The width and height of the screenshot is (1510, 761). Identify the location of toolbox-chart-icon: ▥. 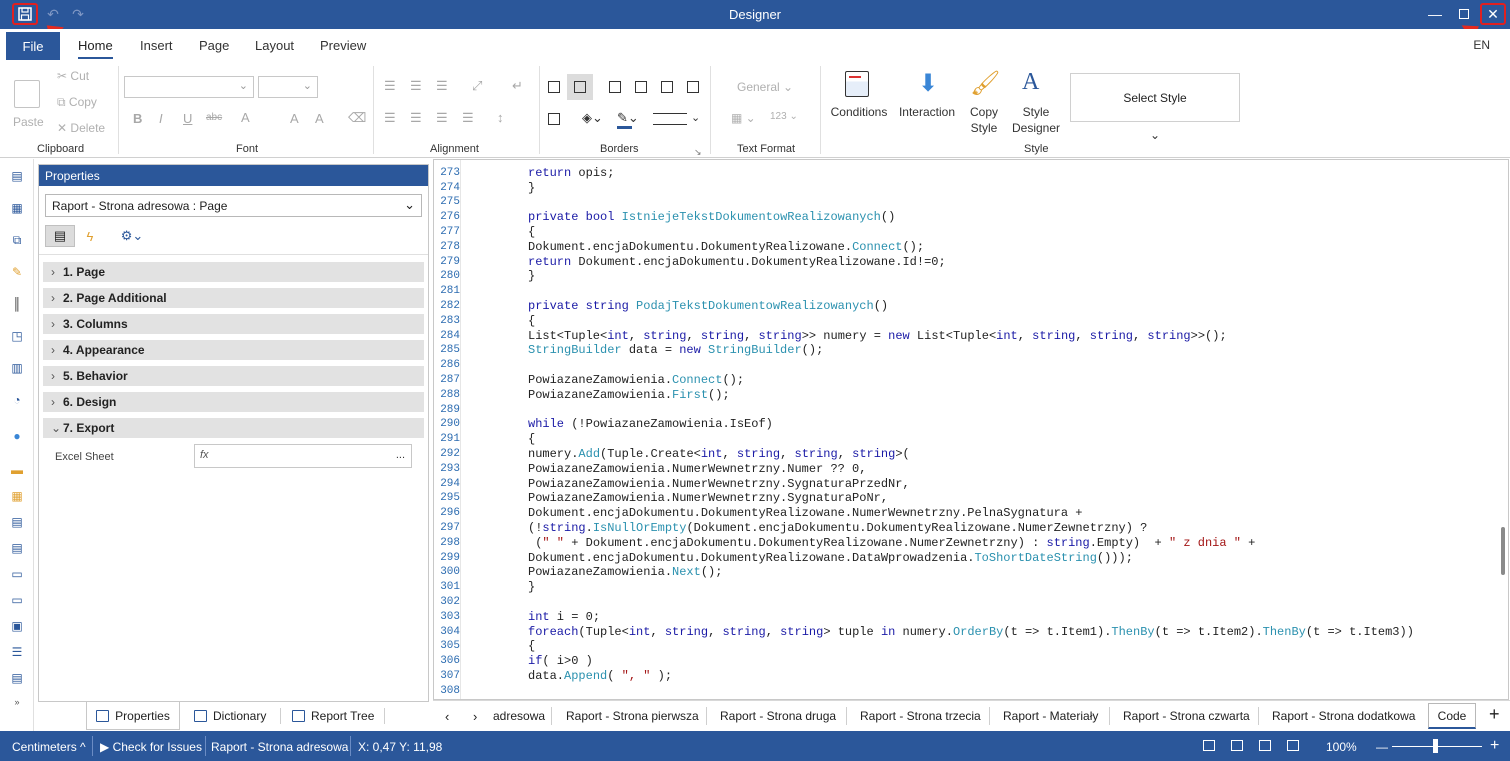
(17, 368).